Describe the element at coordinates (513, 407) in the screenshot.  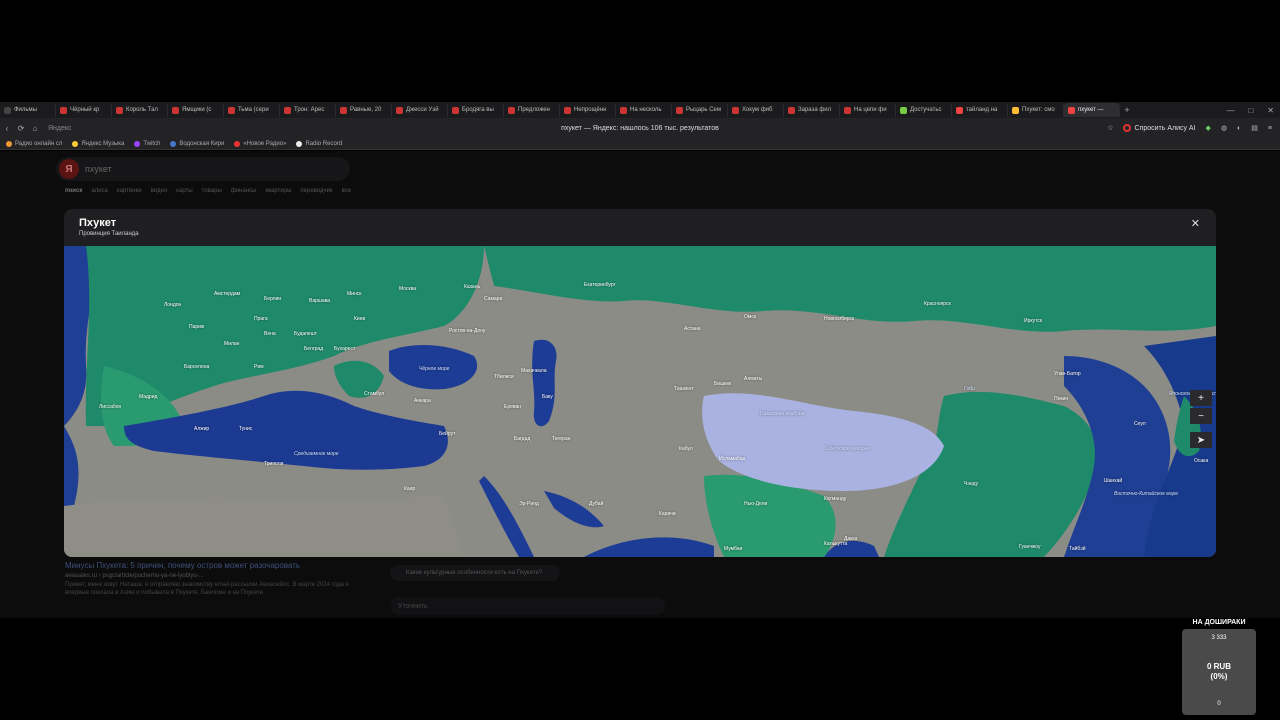
I see `map-label-yerevan: Ереван` at that location.